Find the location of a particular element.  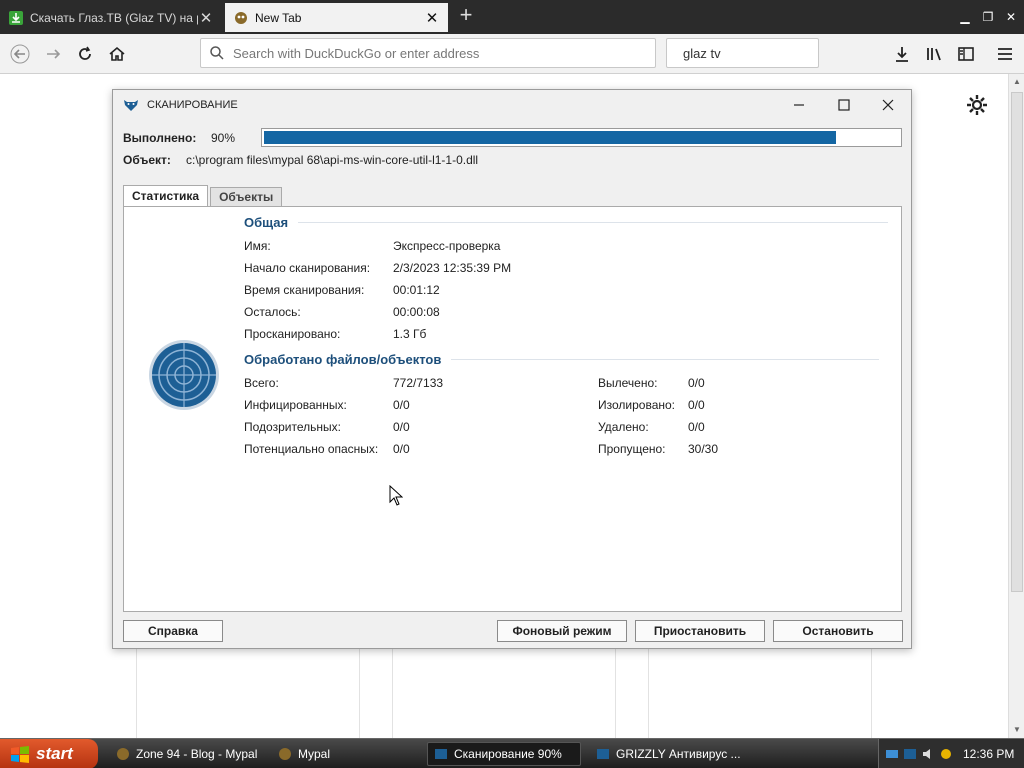

processed-value-skipped: 30/30 is located at coordinates (703, 449).